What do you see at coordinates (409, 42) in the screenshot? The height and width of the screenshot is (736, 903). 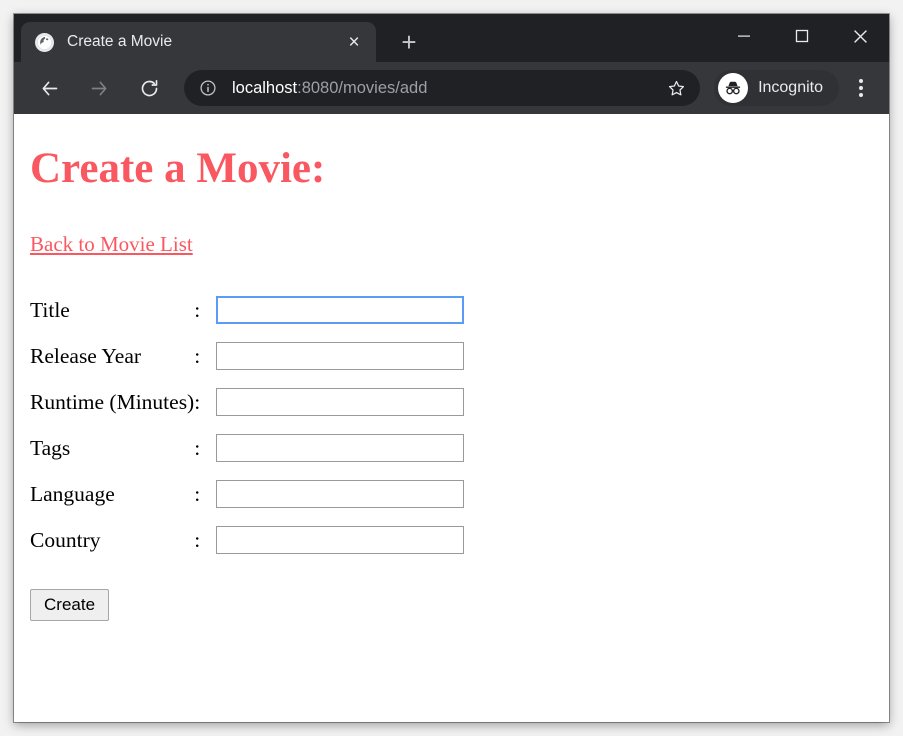 I see `new-tab-button: +` at bounding box center [409, 42].